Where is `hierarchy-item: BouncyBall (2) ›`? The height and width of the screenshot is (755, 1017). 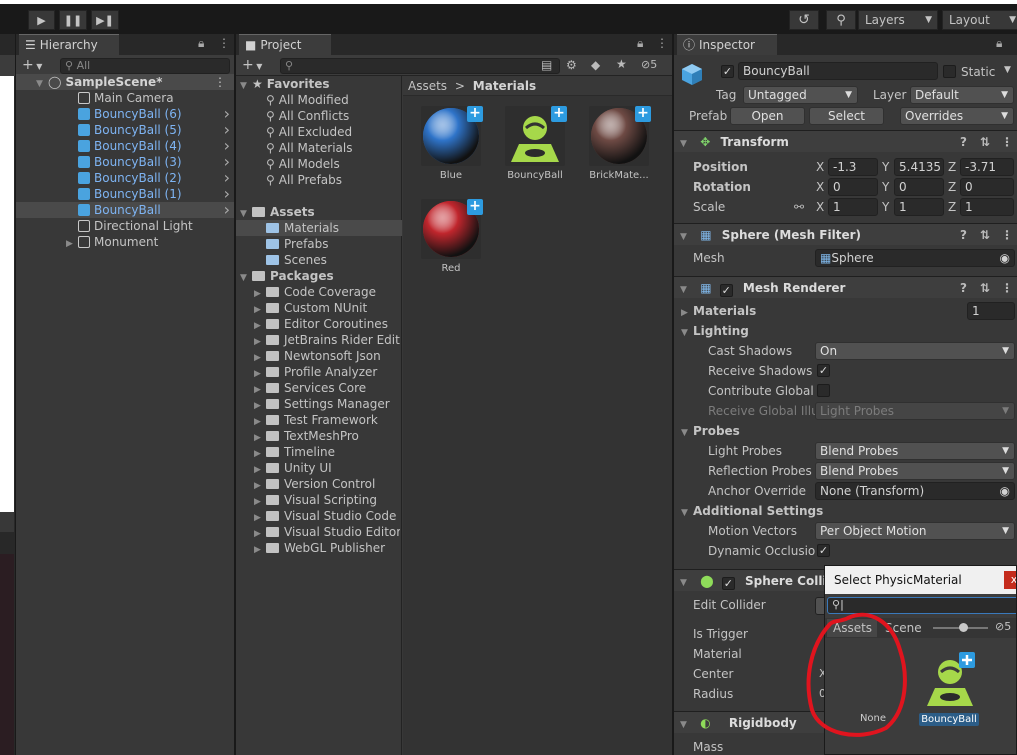
hierarchy-item: BouncyBall (2) › is located at coordinates (125, 178).